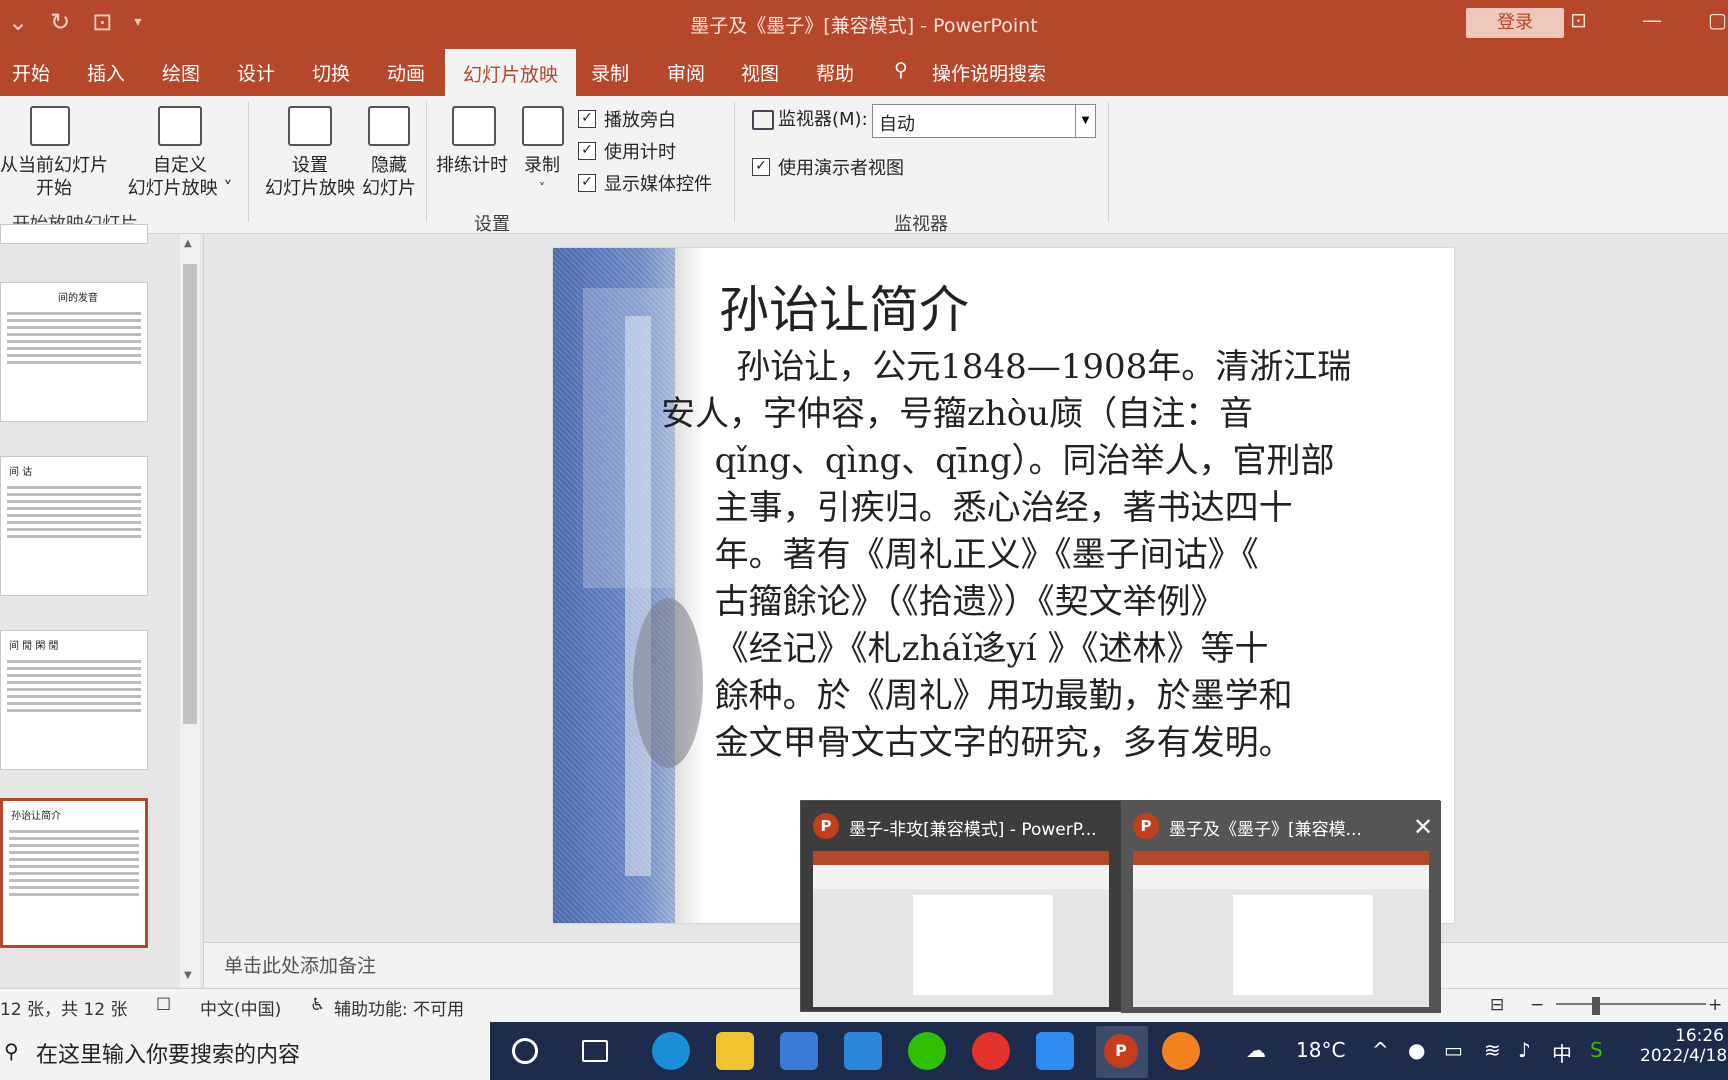  What do you see at coordinates (1596, 1006) in the screenshot?
I see `zoom-slider-thumb` at bounding box center [1596, 1006].